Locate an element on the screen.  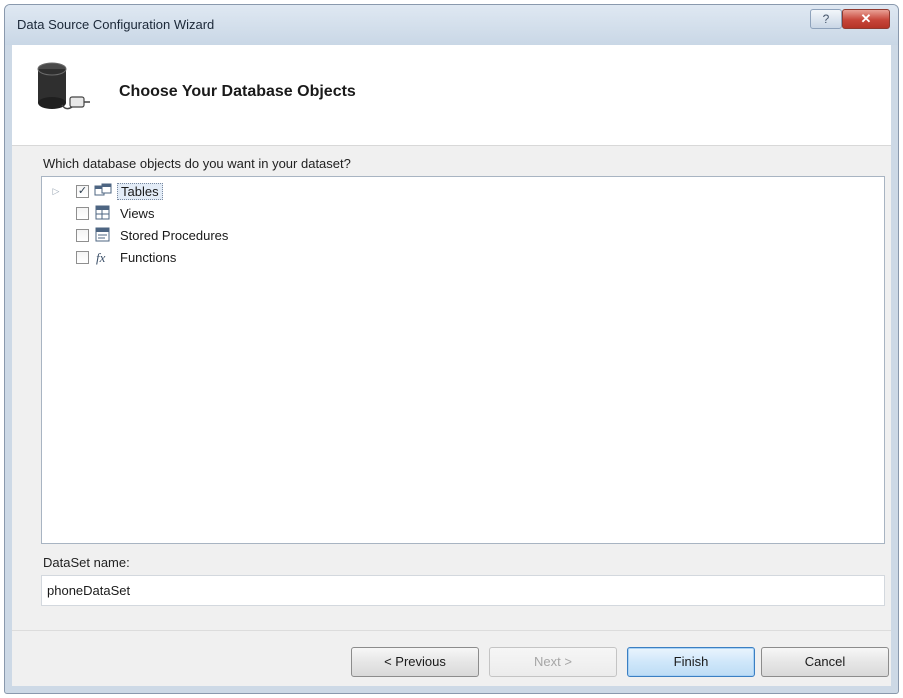
expand-arrow-icon: ▷ is located at coordinates (56, 191).